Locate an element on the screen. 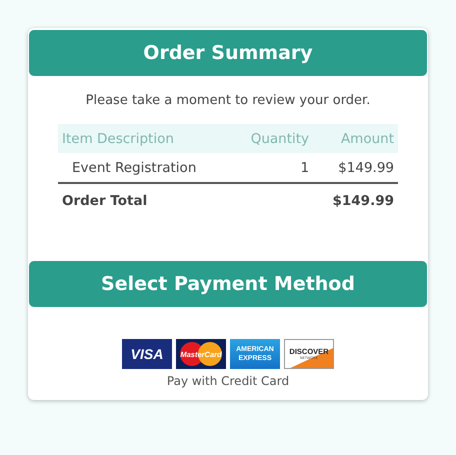 Image resolution: width=456 pixels, height=455 pixels. column-header: Quantity is located at coordinates (280, 138).